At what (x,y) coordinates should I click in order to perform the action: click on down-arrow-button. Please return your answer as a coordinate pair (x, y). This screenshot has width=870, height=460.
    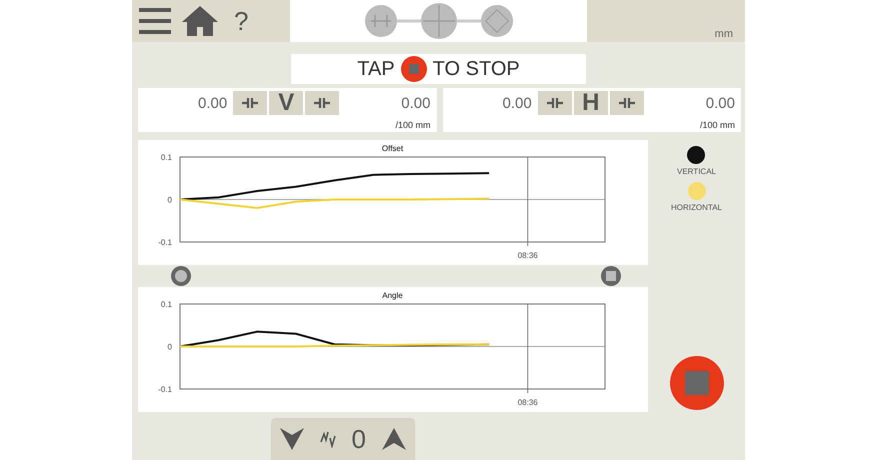
    Looking at the image, I should click on (291, 439).